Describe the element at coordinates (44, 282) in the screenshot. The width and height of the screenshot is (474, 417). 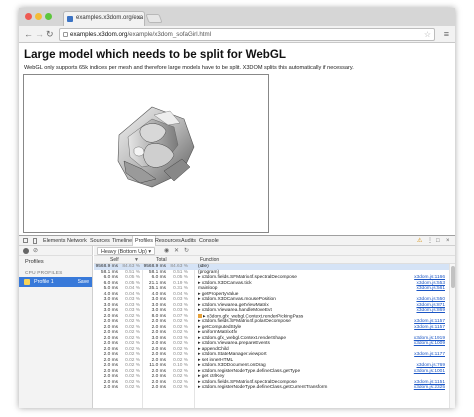
I see `profile-item-label: Profile 1` at that location.